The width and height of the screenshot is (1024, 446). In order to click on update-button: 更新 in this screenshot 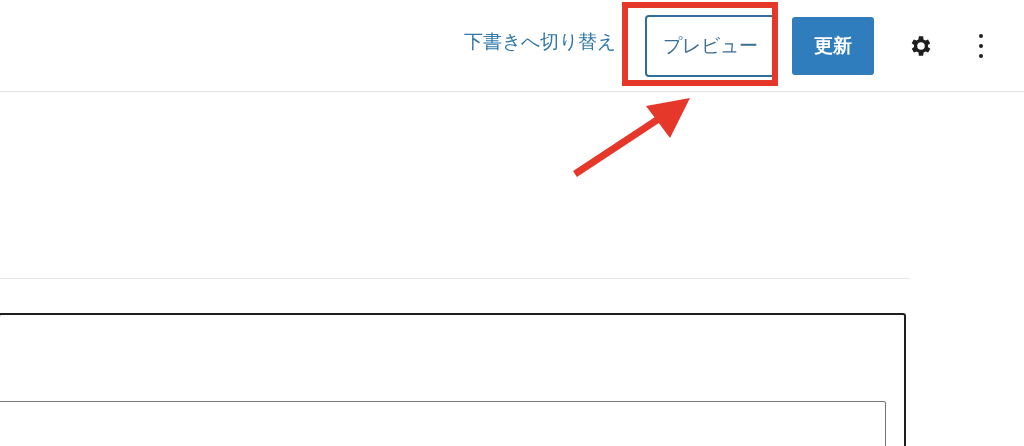, I will do `click(833, 45)`.